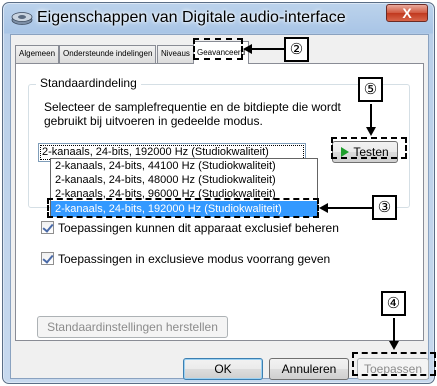 The height and width of the screenshot is (386, 437). Describe the element at coordinates (370, 89) in the screenshot. I see `callout-5: ⑤` at that location.